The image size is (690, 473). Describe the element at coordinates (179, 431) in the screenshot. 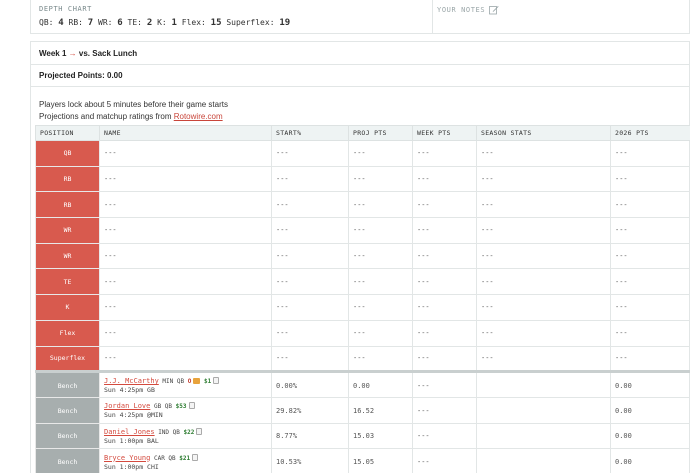

I see `player-meta: IND QB $22` at that location.